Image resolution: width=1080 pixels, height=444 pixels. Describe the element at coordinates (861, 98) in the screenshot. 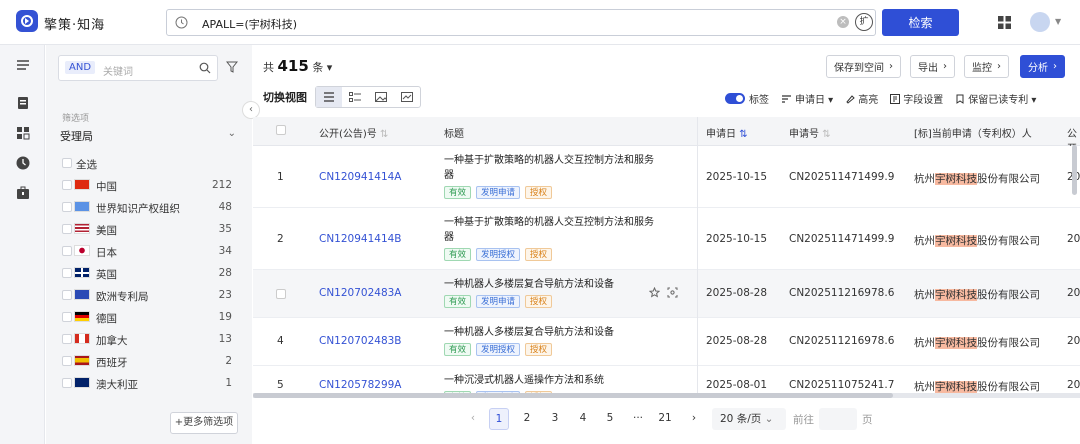

I see `highlight-button: 高亮` at that location.